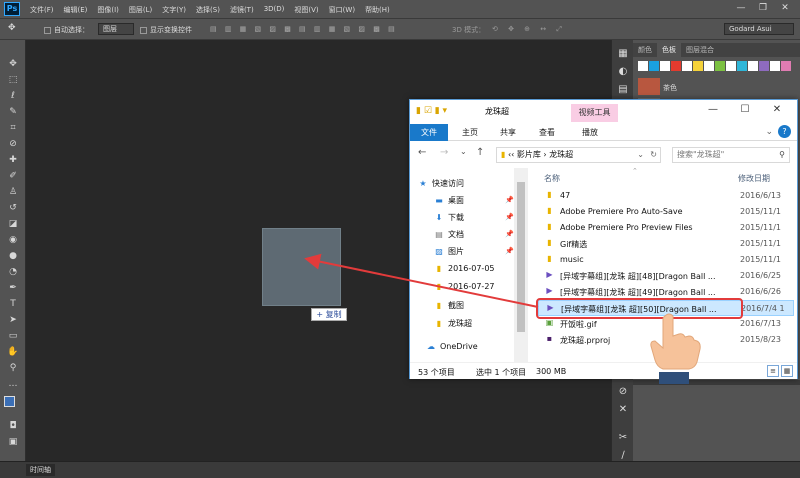 The image size is (800, 478). What do you see at coordinates (13, 256) in the screenshot?
I see `blur-tool-icon: ●` at bounding box center [13, 256].